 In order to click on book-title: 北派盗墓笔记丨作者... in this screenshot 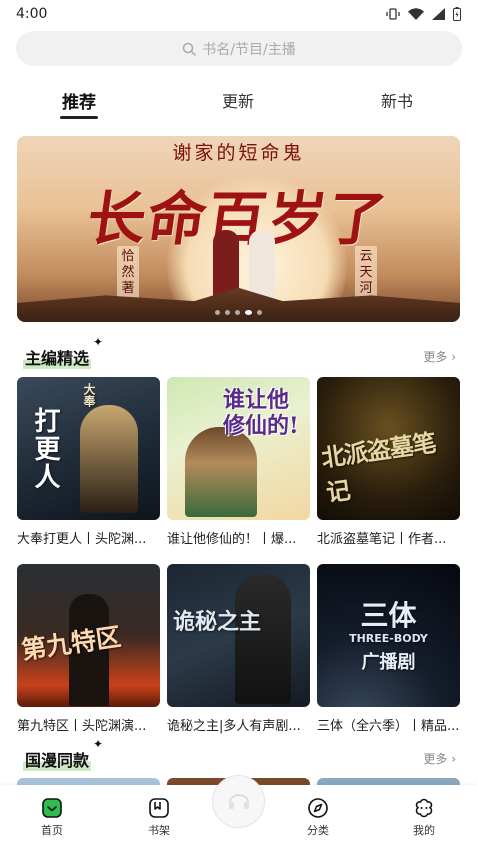, I will do `click(382, 539)`.